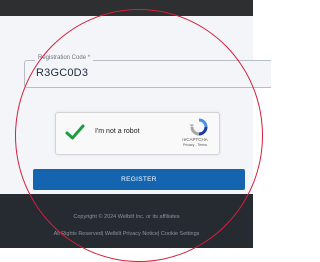  I want to click on cookie-settings-link: Cookie Settings, so click(180, 234).